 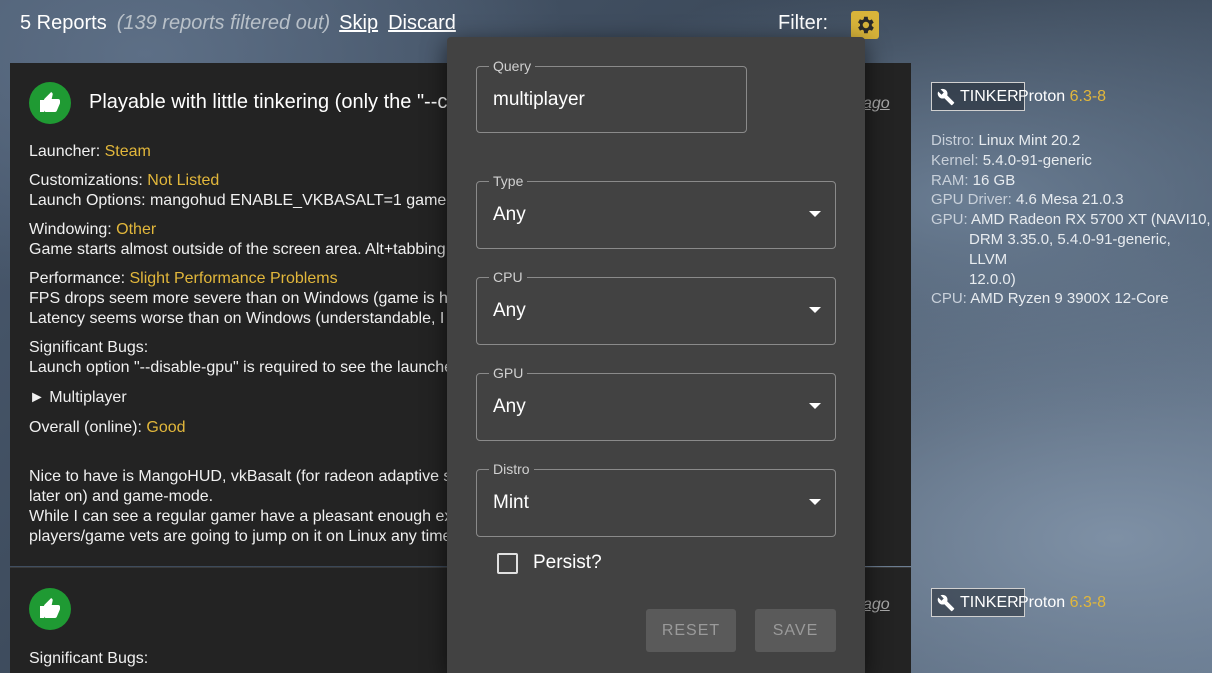 I want to click on cpu-row: CPU: AMD Ryzen 9 3900X 12-Core, so click(x=1071, y=299).